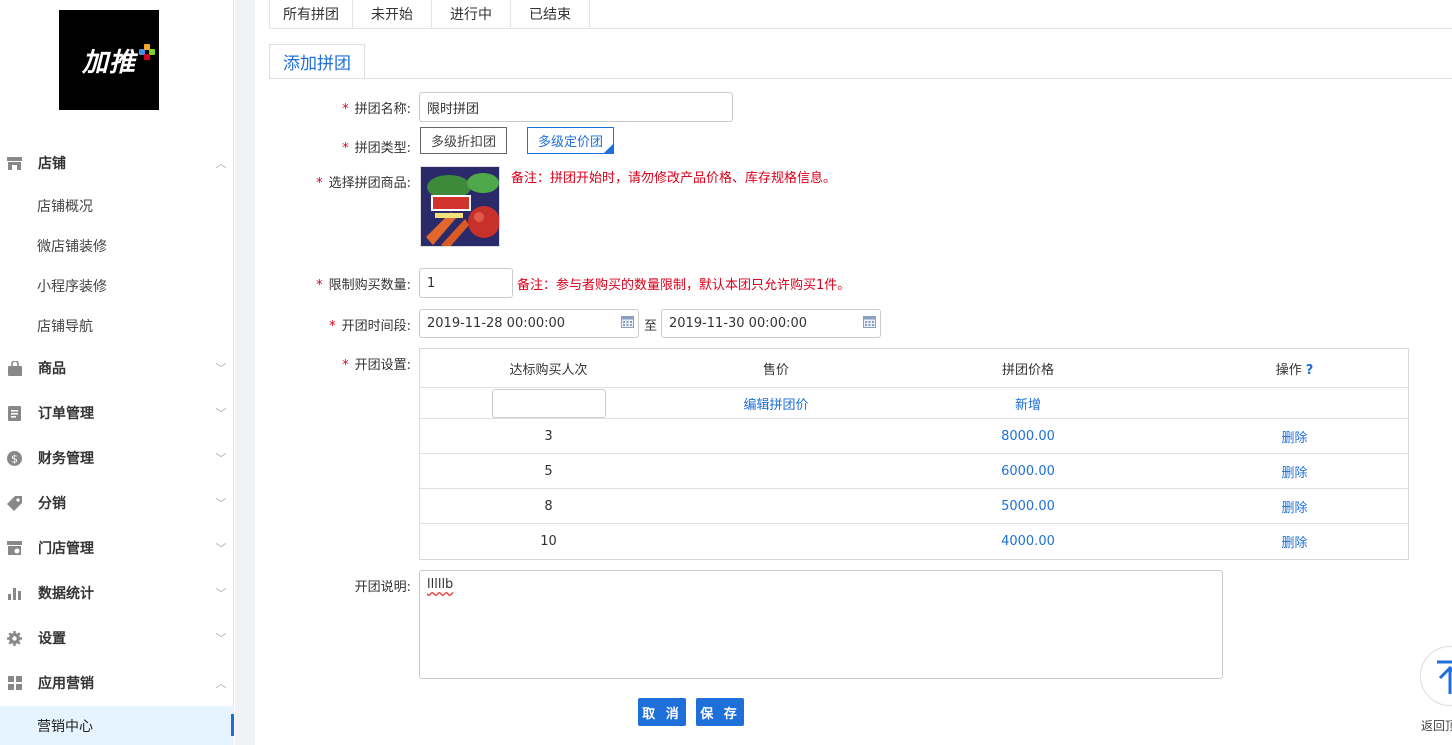  I want to click on nav-group-shop-manage: 门店管理 ﹀, so click(117, 548).